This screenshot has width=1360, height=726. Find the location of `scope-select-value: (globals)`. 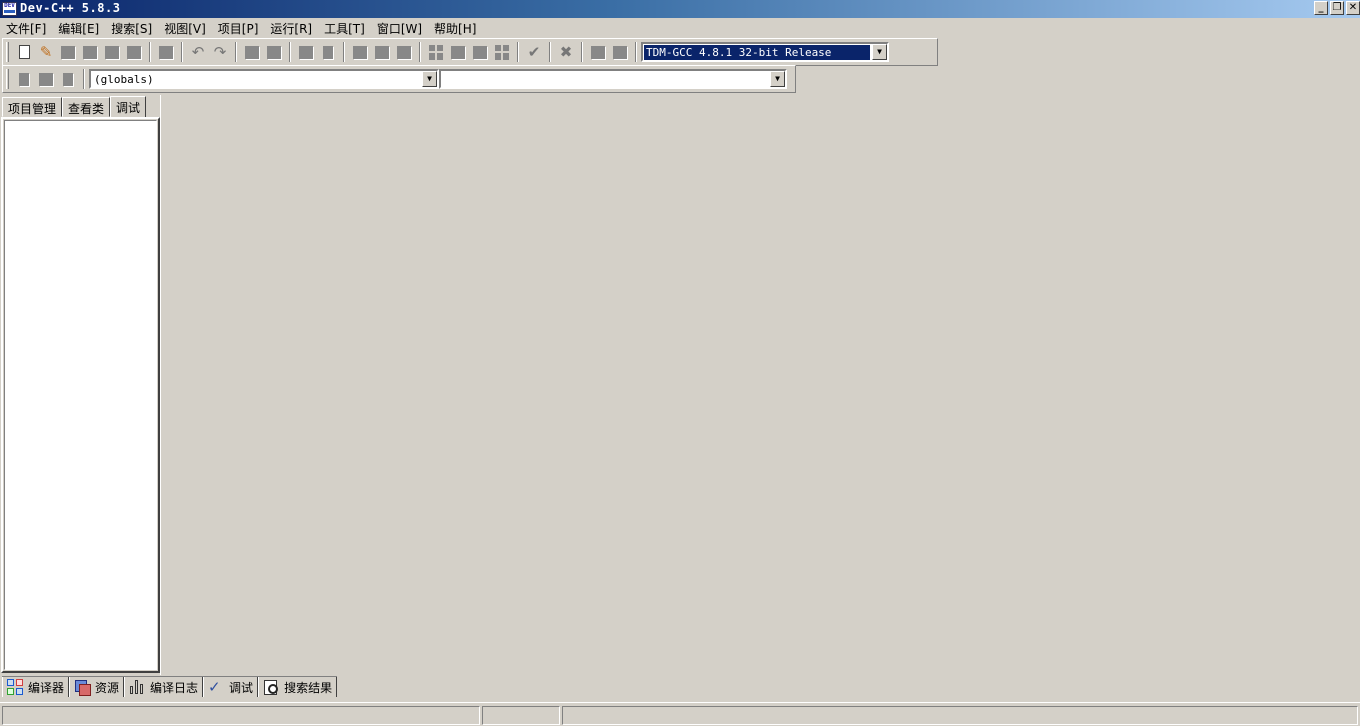

scope-select-value: (globals) is located at coordinates (124, 79).